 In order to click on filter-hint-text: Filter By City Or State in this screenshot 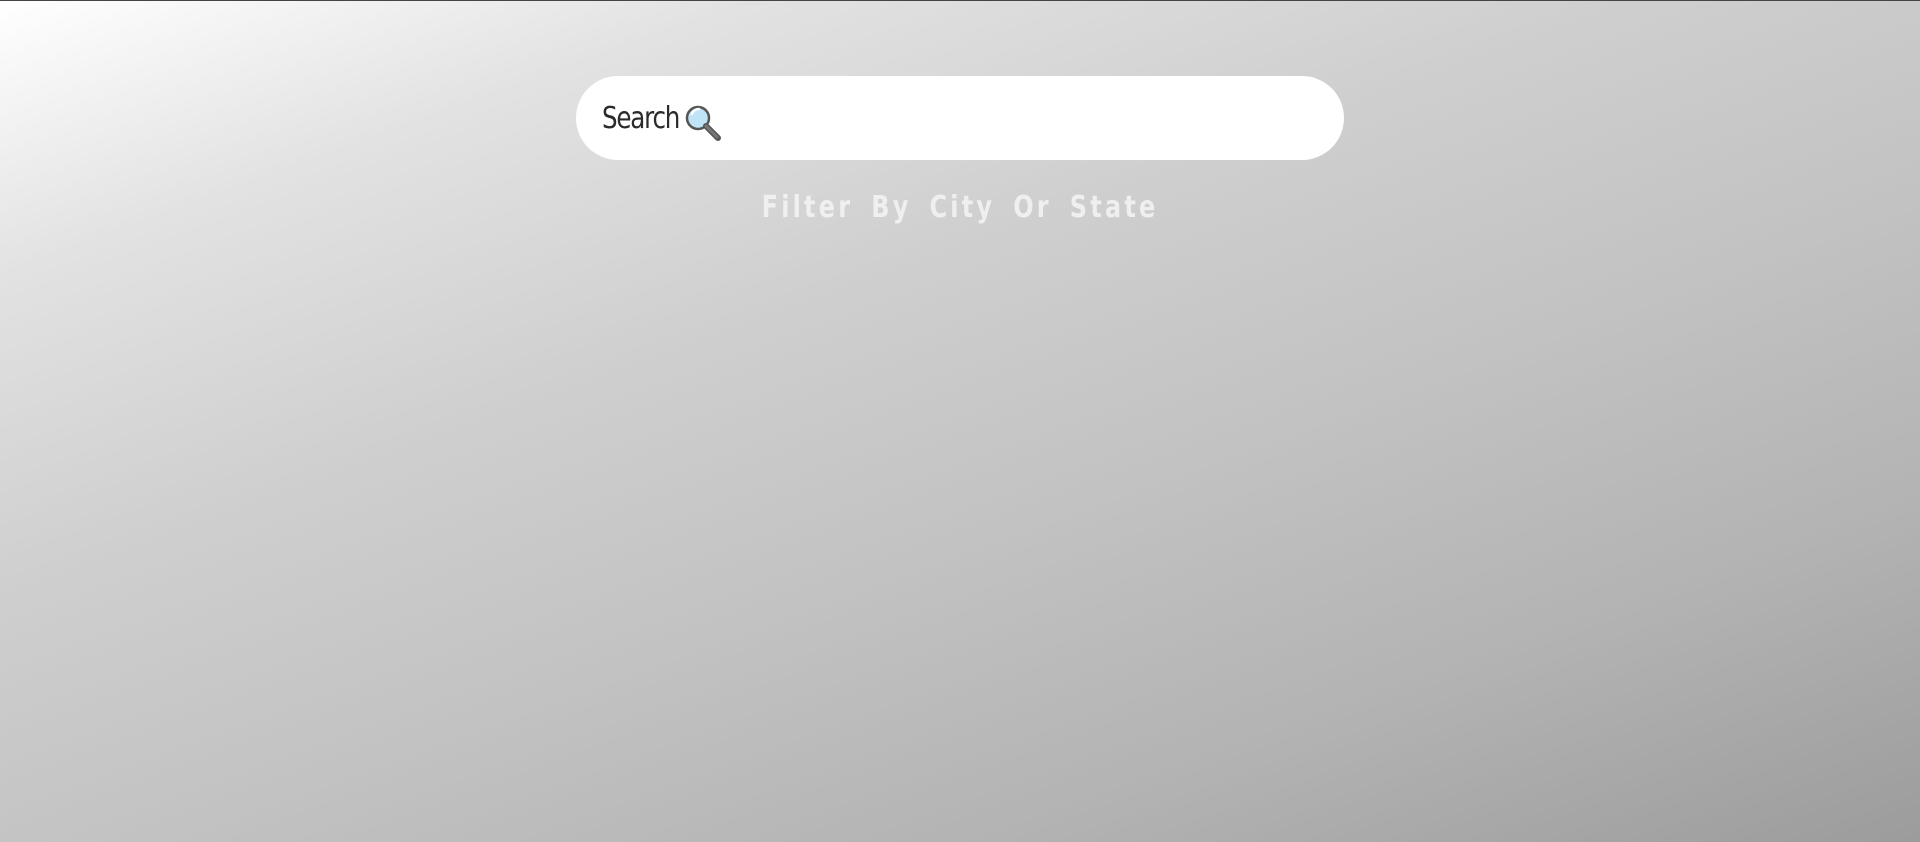, I will do `click(960, 207)`.